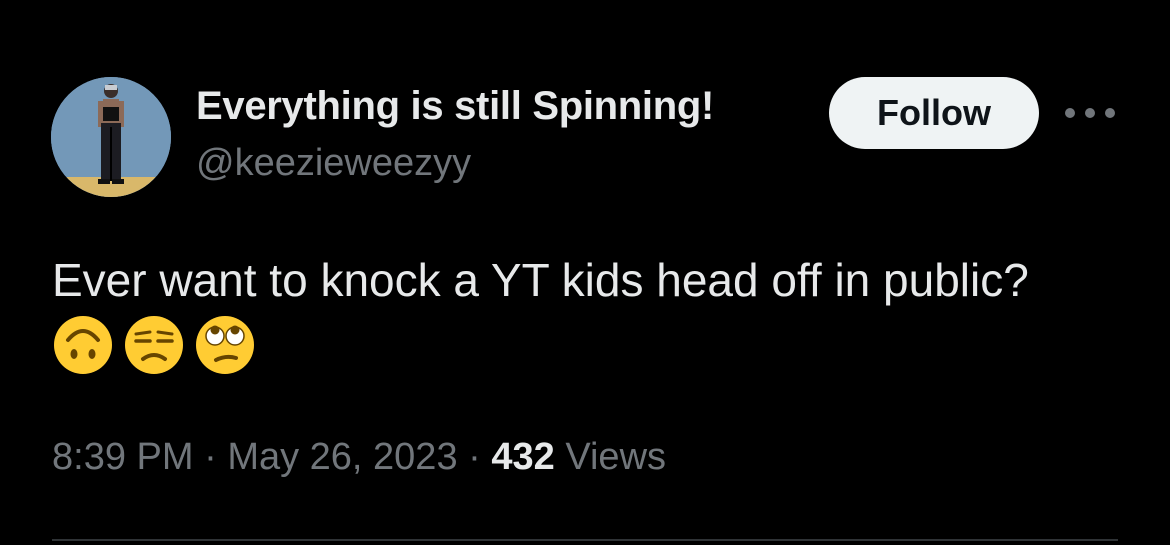 This screenshot has width=1170, height=545. I want to click on follow-button: Follow, so click(934, 113).